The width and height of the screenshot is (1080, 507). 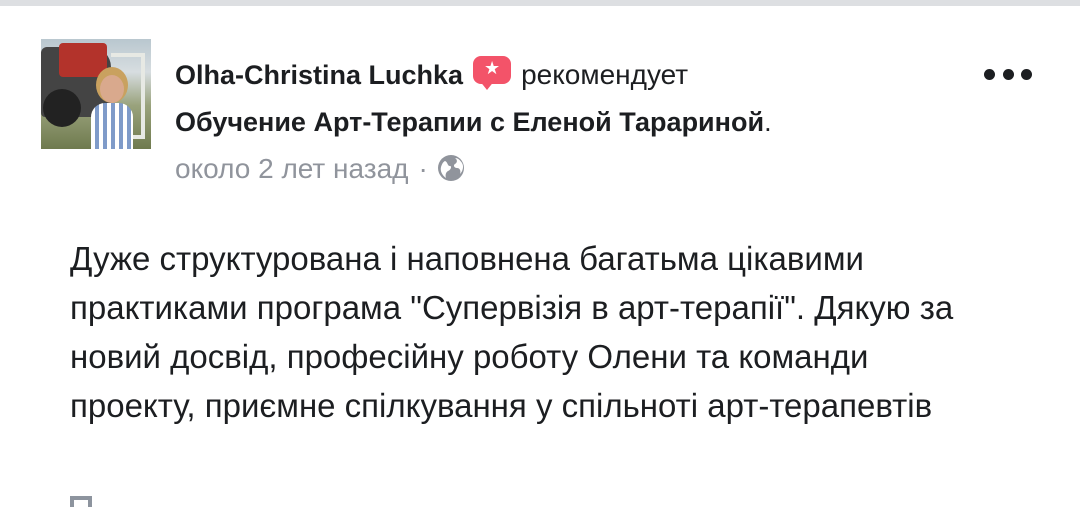 I want to click on avatar-photo-person-body, so click(x=112, y=126).